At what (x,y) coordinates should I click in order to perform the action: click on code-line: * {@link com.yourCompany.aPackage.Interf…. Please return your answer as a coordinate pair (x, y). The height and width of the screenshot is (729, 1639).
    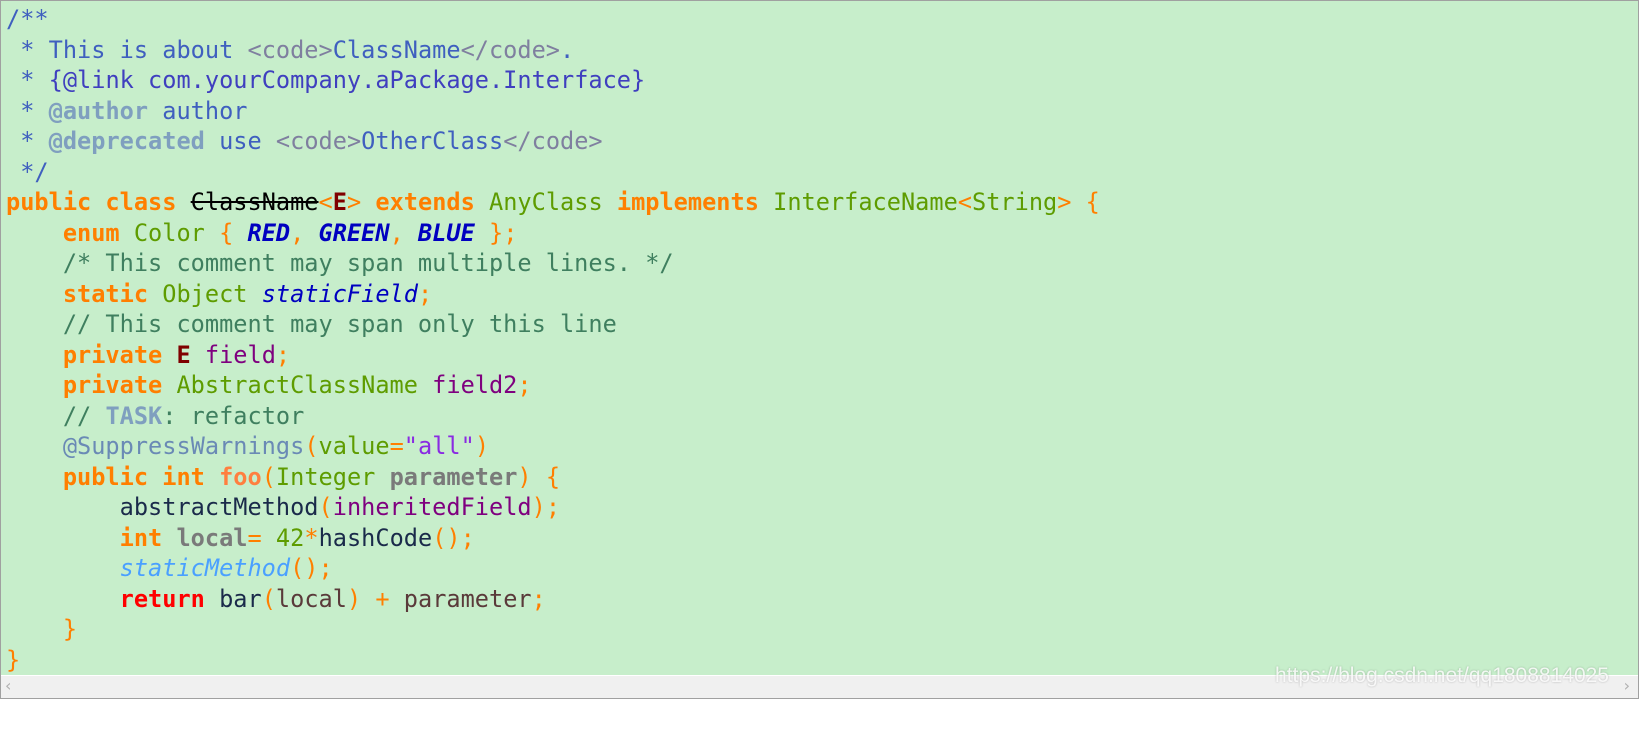
    Looking at the image, I should click on (553, 80).